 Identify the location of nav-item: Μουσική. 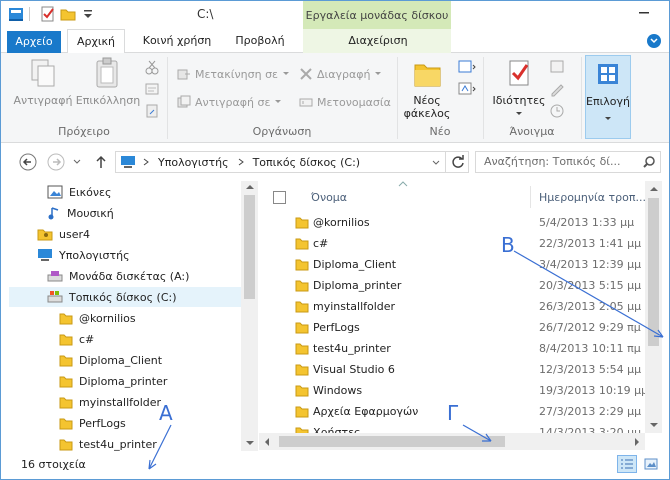
(125, 213).